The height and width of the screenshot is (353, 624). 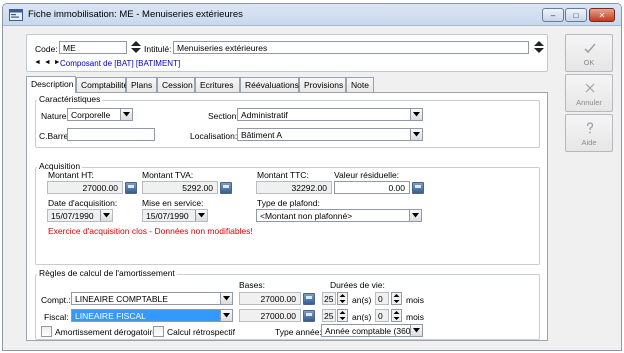 What do you see at coordinates (121, 299) in the screenshot?
I see `compt-method-value: LINEAIRE COMPTABLE` at bounding box center [121, 299].